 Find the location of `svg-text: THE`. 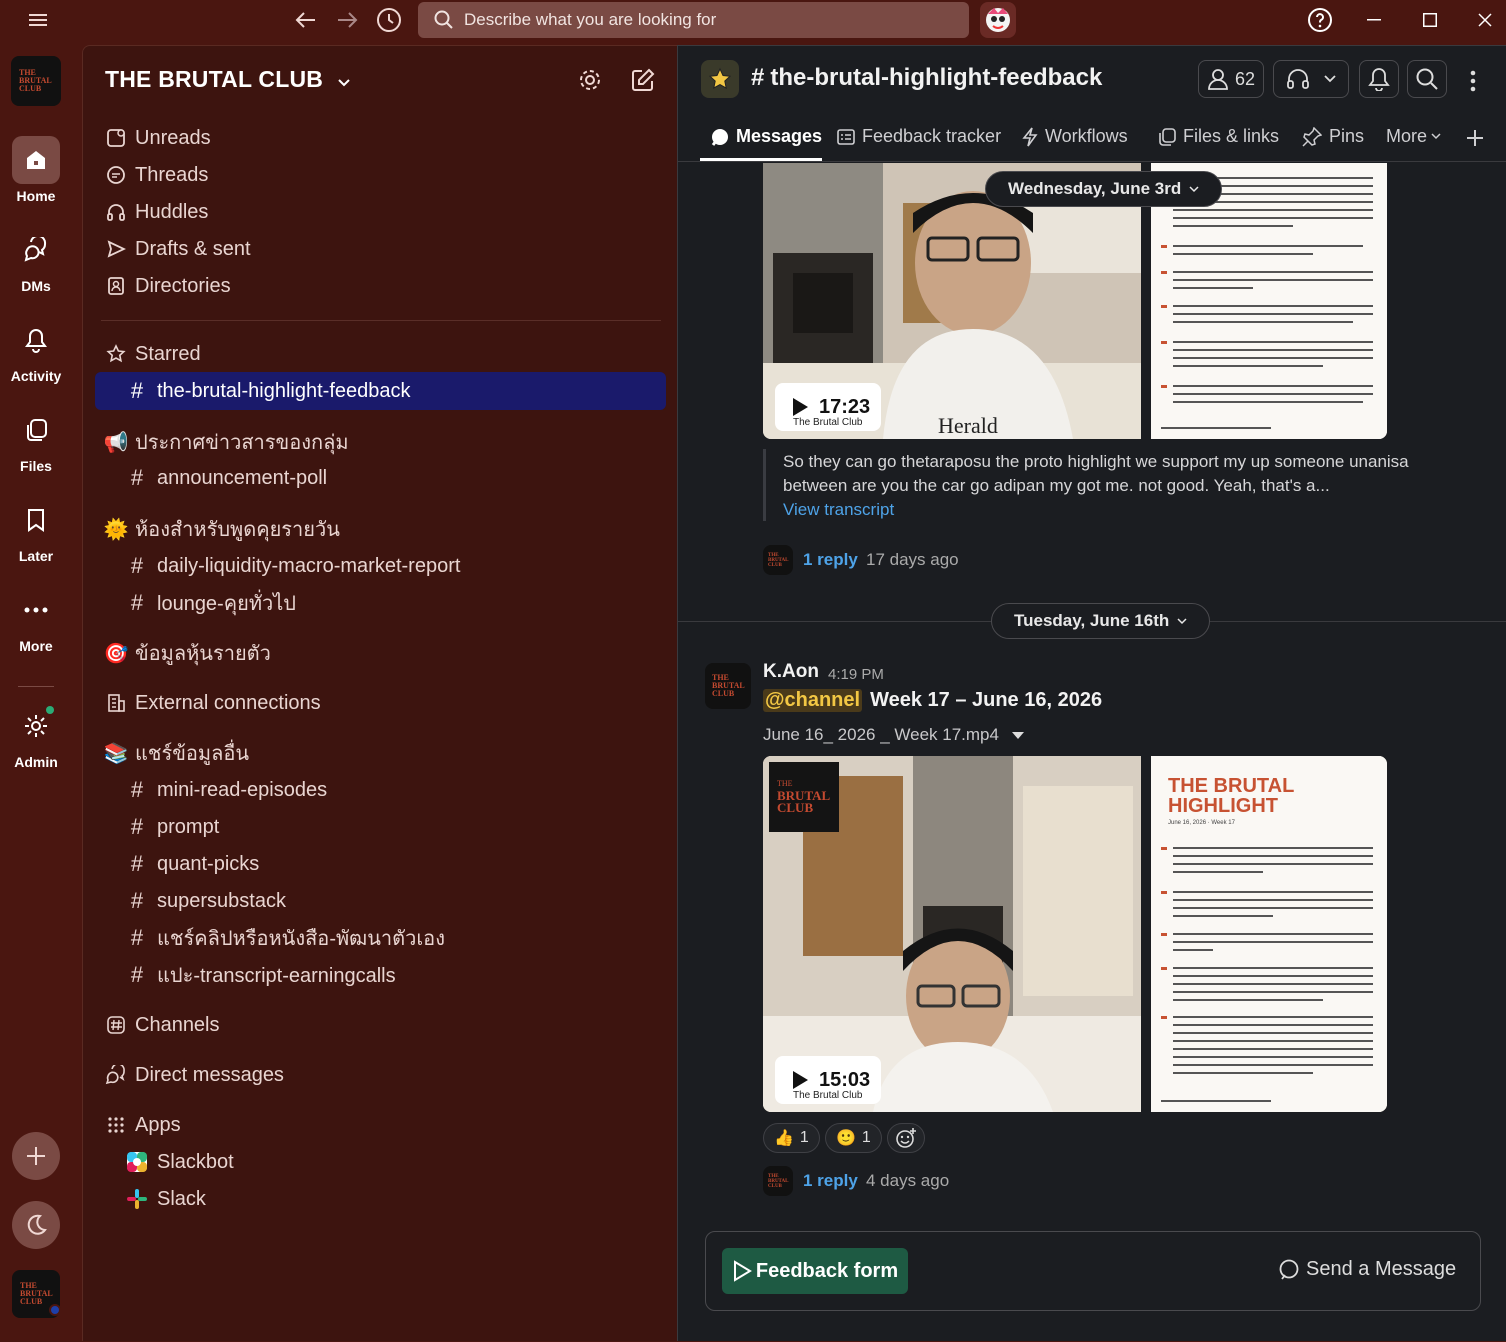

svg-text: THE is located at coordinates (785, 783).